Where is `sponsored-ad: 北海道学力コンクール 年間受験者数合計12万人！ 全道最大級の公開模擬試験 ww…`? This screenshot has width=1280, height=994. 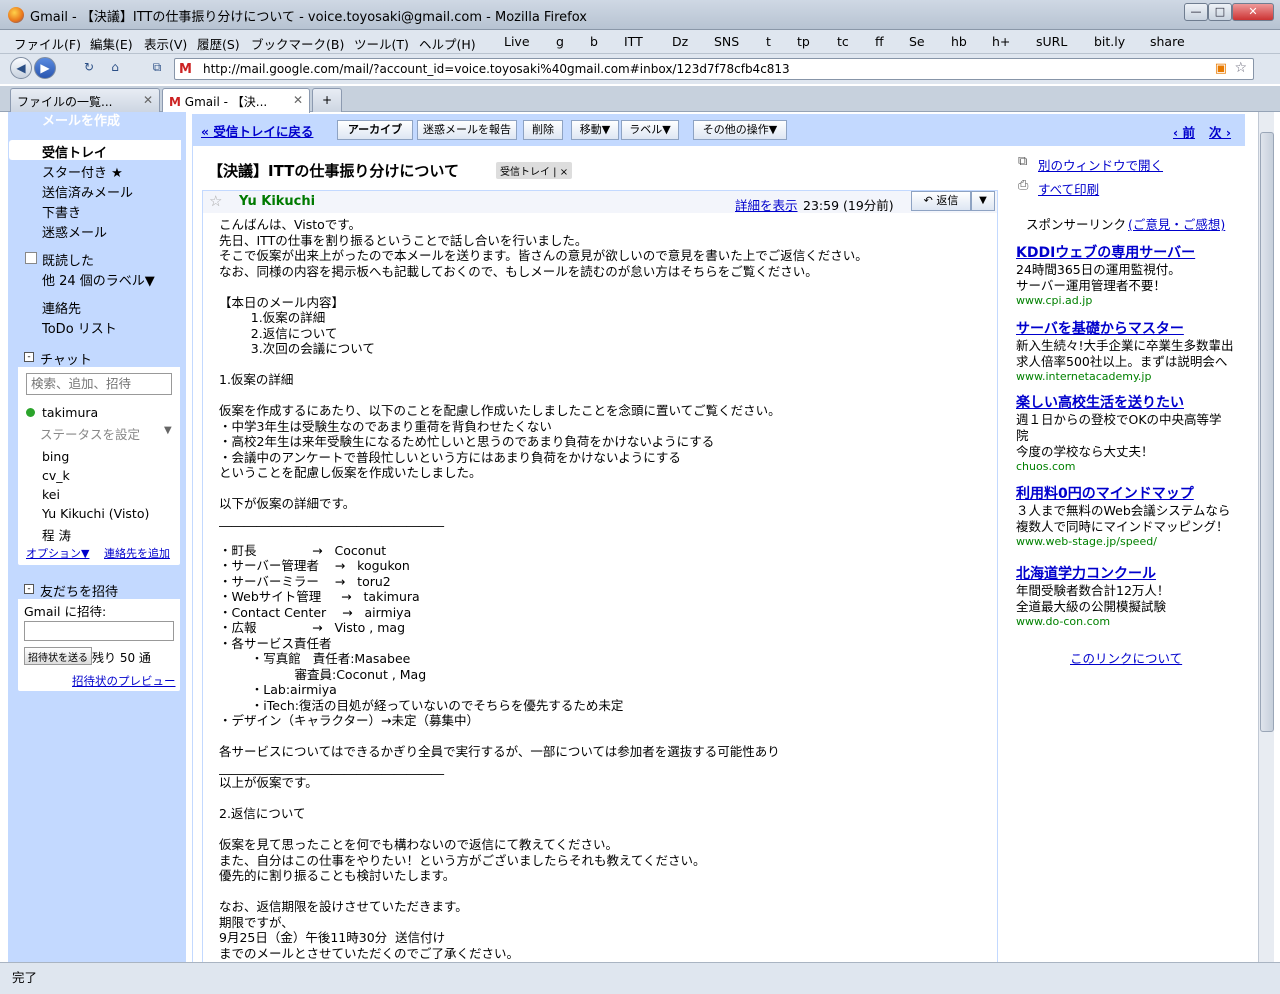
sponsored-ad: 北海道学力コンクール 年間受験者数合計12万人！ 全道最大級の公開模擬試験 ww… is located at coordinates (1131, 595).